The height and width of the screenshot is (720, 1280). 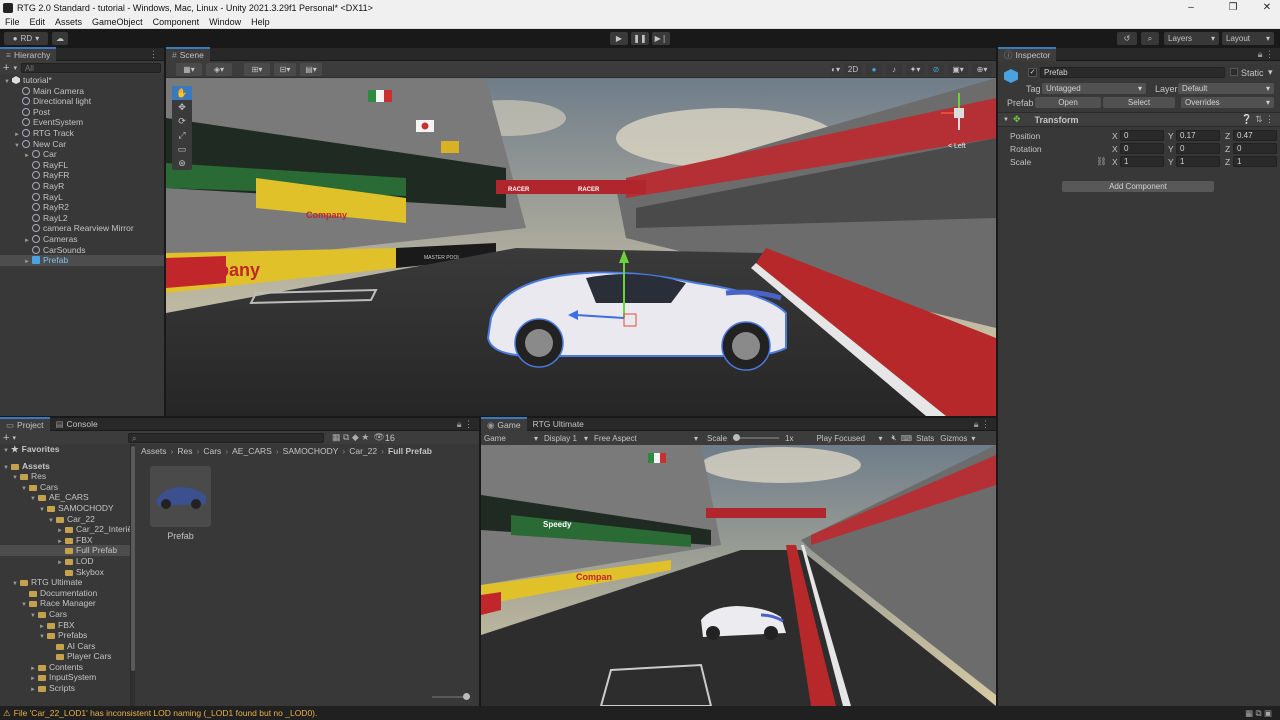 I want to click on prefab-asset-thumbnail, so click(x=180, y=496).